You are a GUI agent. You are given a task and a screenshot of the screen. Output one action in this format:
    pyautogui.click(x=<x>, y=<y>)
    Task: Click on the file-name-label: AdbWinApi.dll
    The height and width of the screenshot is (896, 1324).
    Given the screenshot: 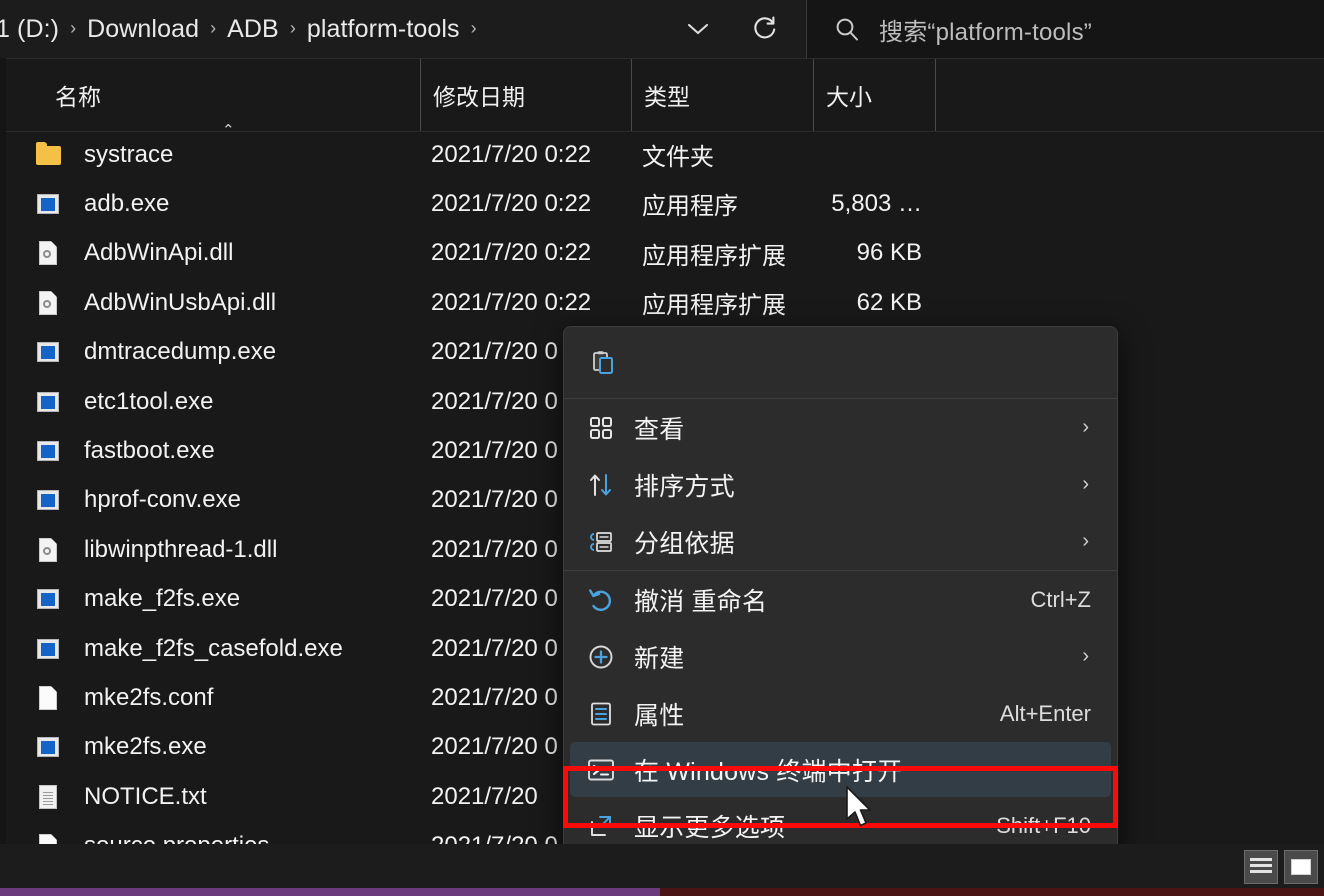 What is the action you would take?
    pyautogui.click(x=159, y=253)
    